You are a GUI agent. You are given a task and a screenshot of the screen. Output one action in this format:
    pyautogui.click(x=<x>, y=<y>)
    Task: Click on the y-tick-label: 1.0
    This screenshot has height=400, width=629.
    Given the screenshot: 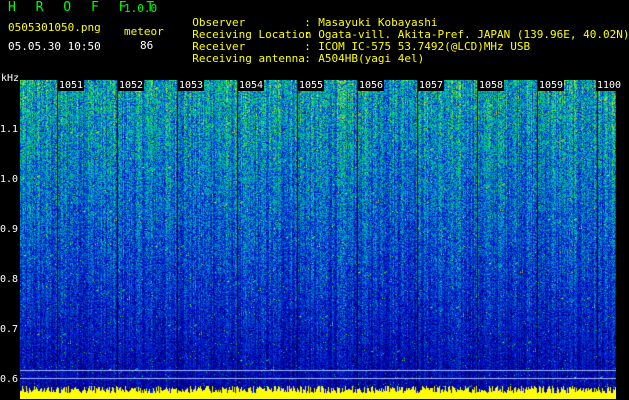 What is the action you would take?
    pyautogui.click(x=9, y=179)
    